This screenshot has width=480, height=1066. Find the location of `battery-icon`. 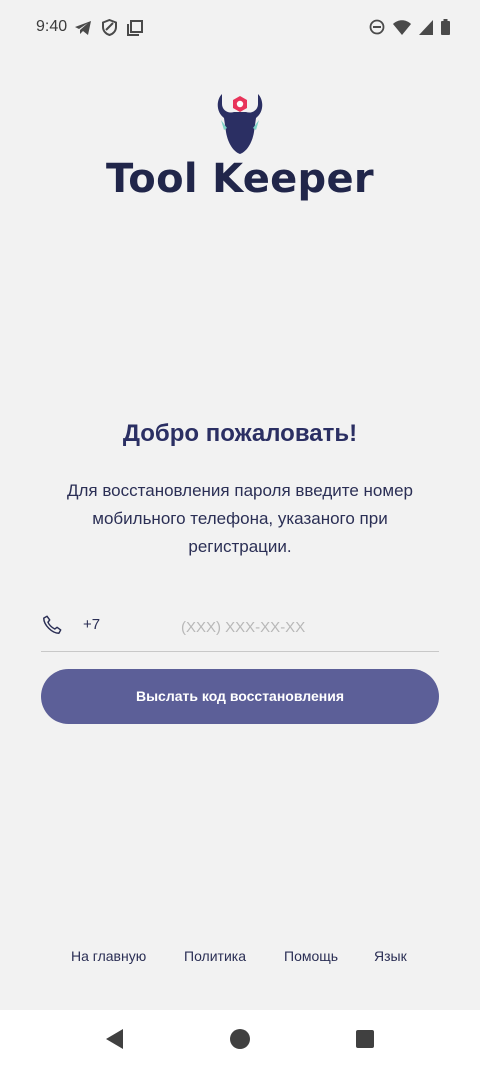

battery-icon is located at coordinates (445, 27).